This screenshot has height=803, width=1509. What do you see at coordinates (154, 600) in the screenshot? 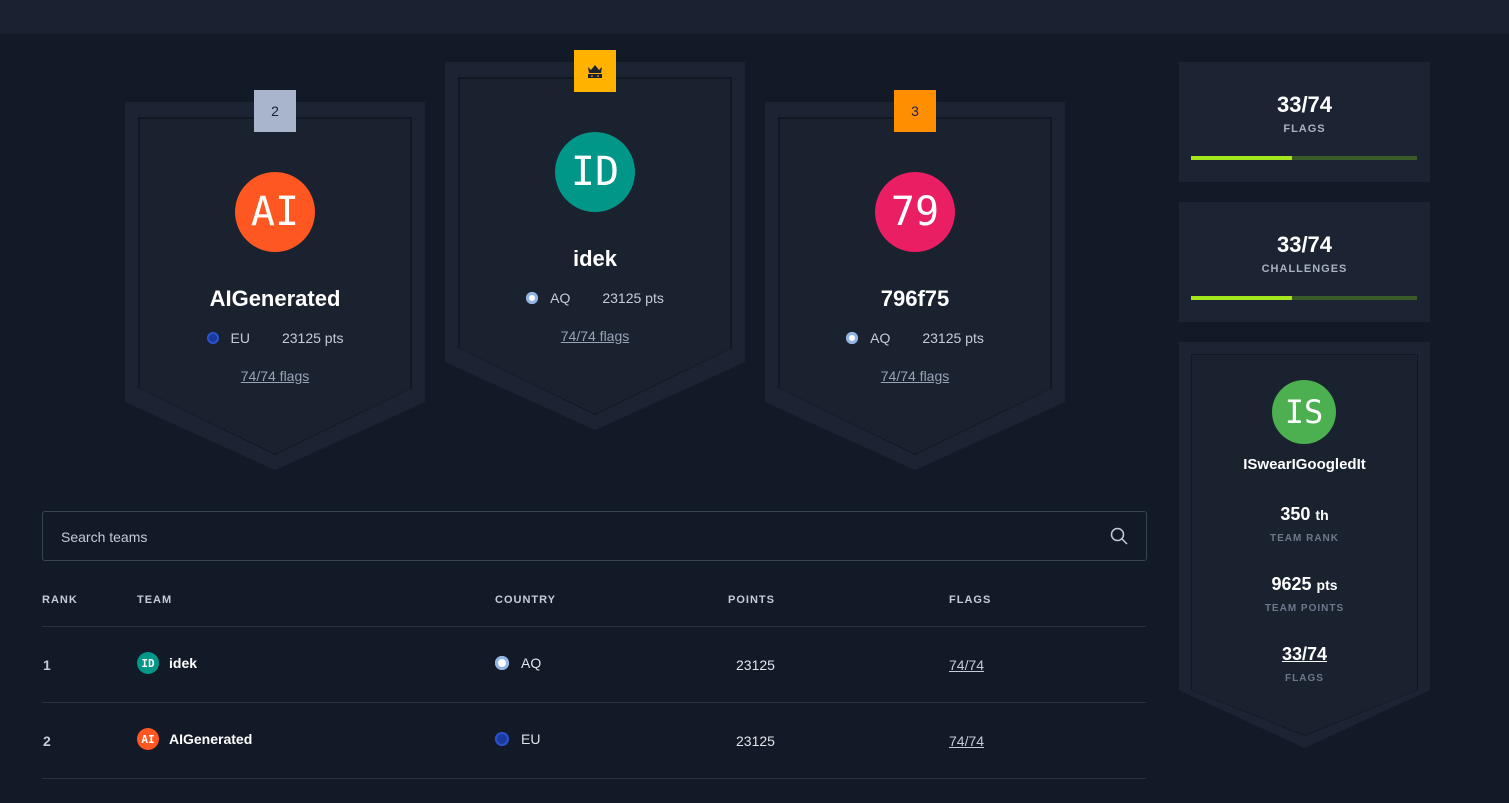
I see `column-header-team: TEAM` at bounding box center [154, 600].